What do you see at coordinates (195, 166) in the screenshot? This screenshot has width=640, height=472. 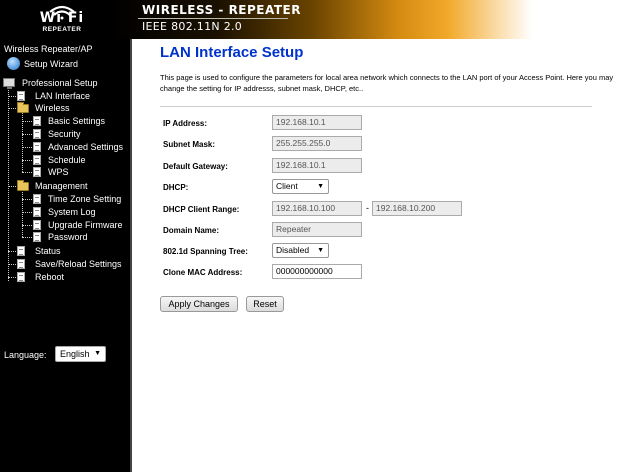 I see `default-gateway-label: Default Gateway:` at bounding box center [195, 166].